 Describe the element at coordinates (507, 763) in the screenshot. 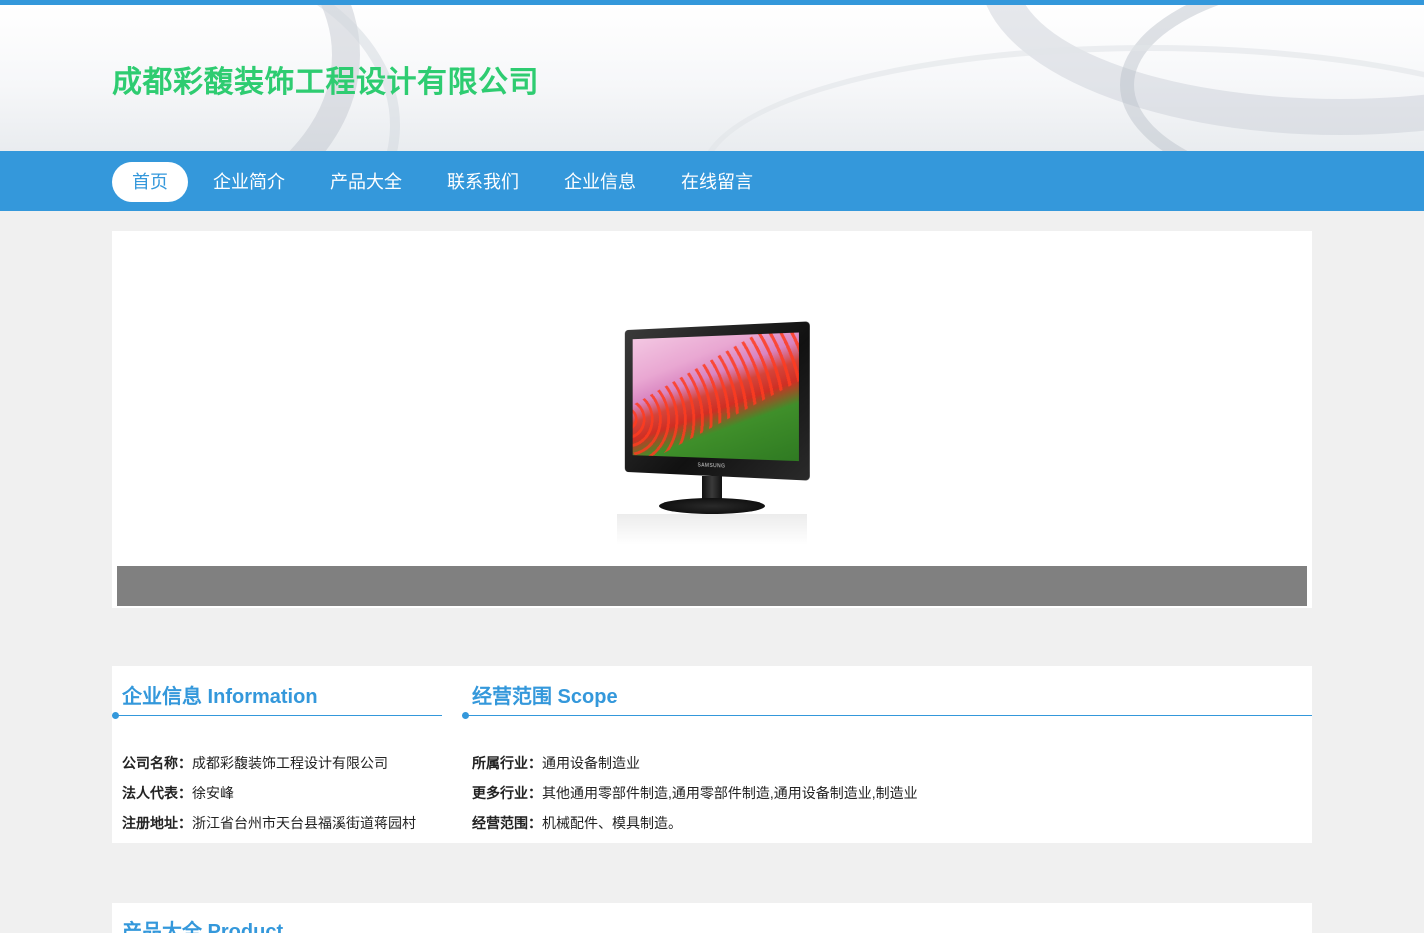

I see `scope-label: 所属行业：` at that location.